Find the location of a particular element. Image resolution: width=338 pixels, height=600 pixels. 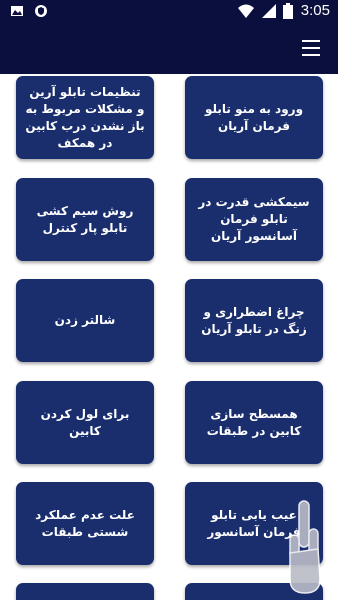

topic-card-next-left is located at coordinates (85, 591).